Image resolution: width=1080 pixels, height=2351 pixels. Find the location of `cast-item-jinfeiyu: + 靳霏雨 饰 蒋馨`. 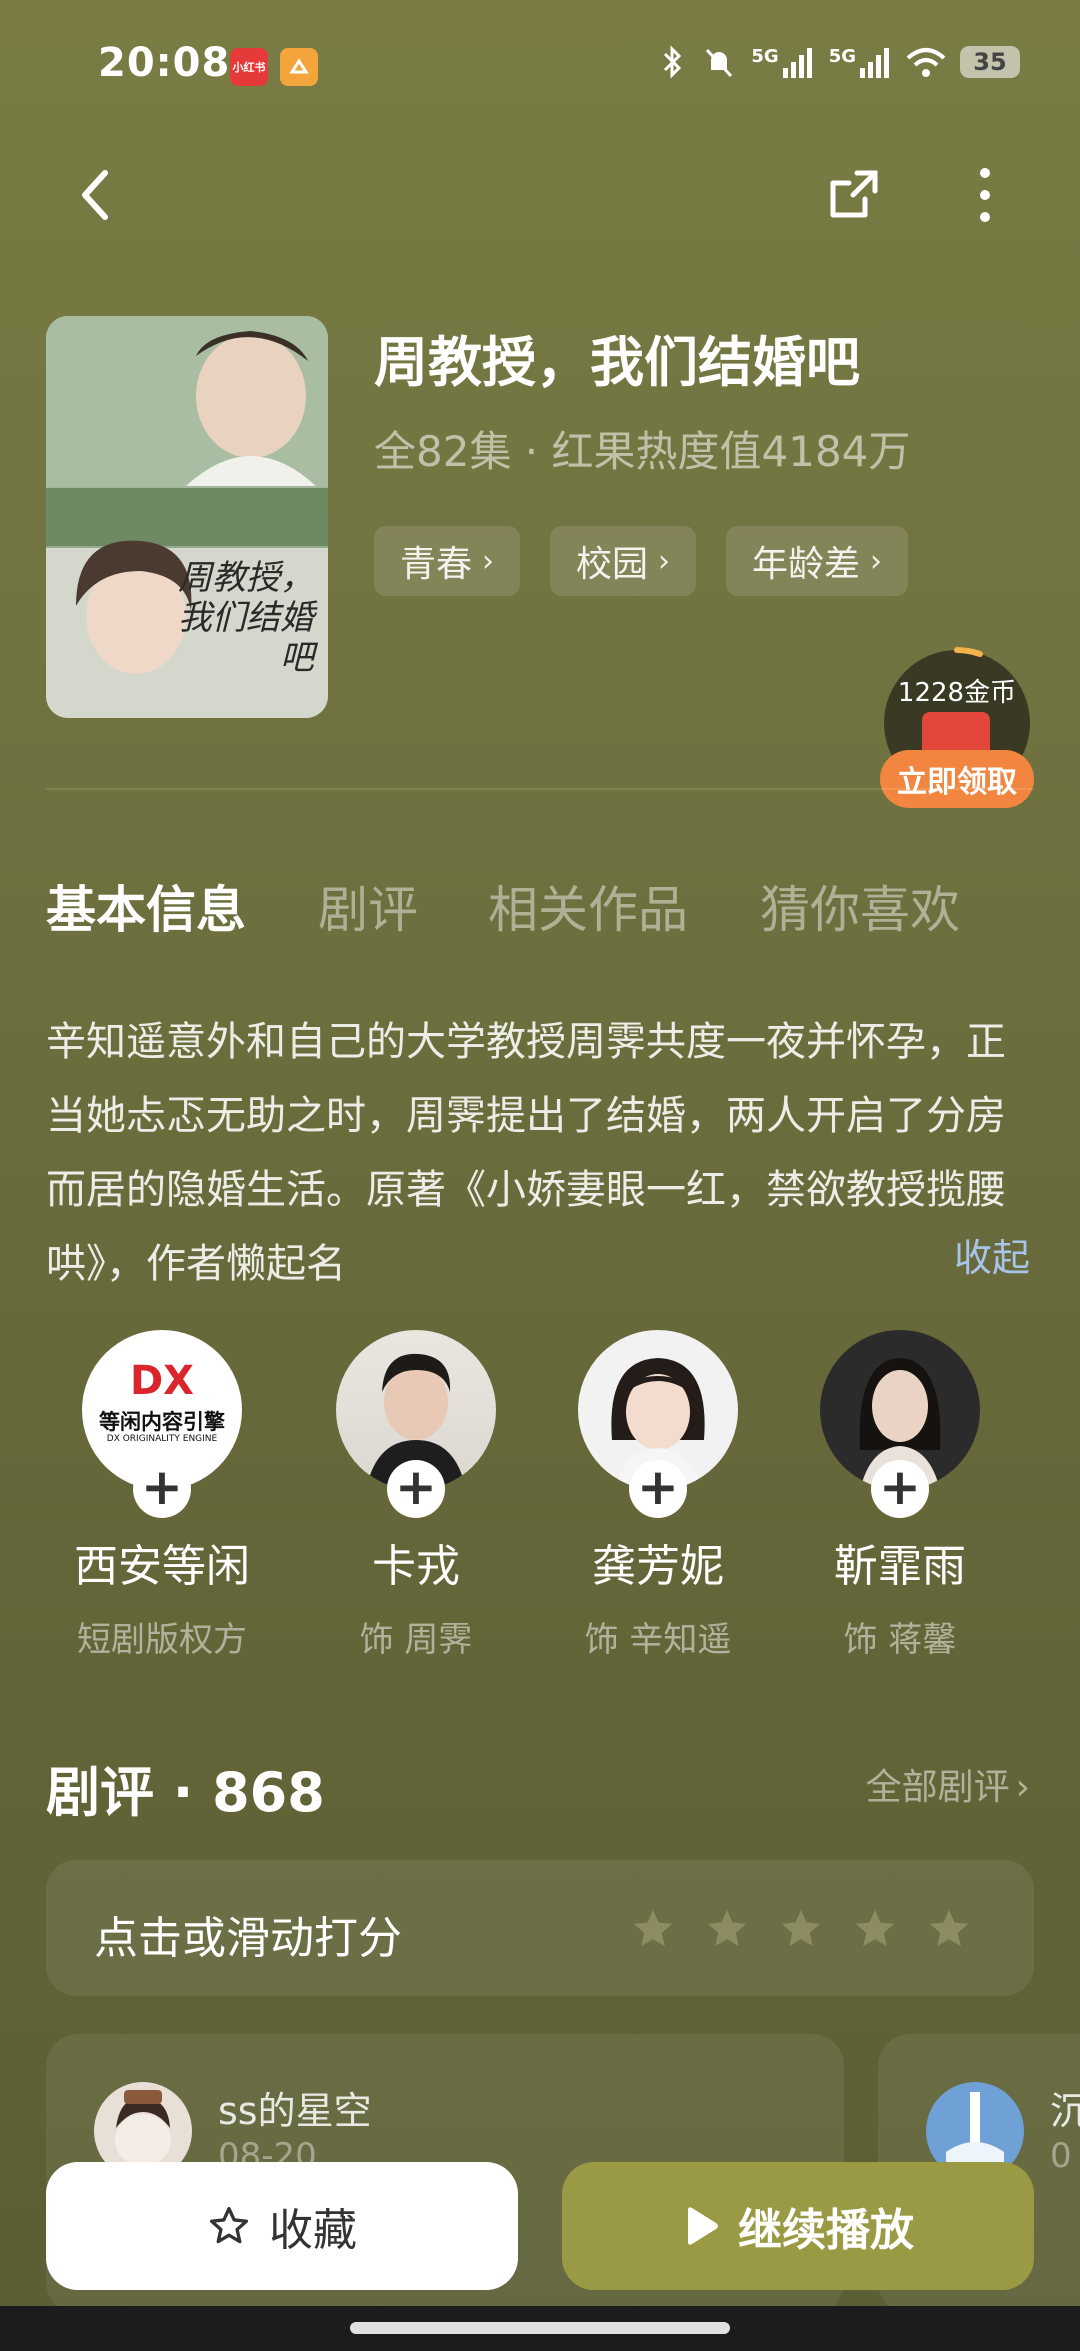

cast-item-jinfeiyu: + 靳霏雨 饰 蒋馨 is located at coordinates (900, 1495).